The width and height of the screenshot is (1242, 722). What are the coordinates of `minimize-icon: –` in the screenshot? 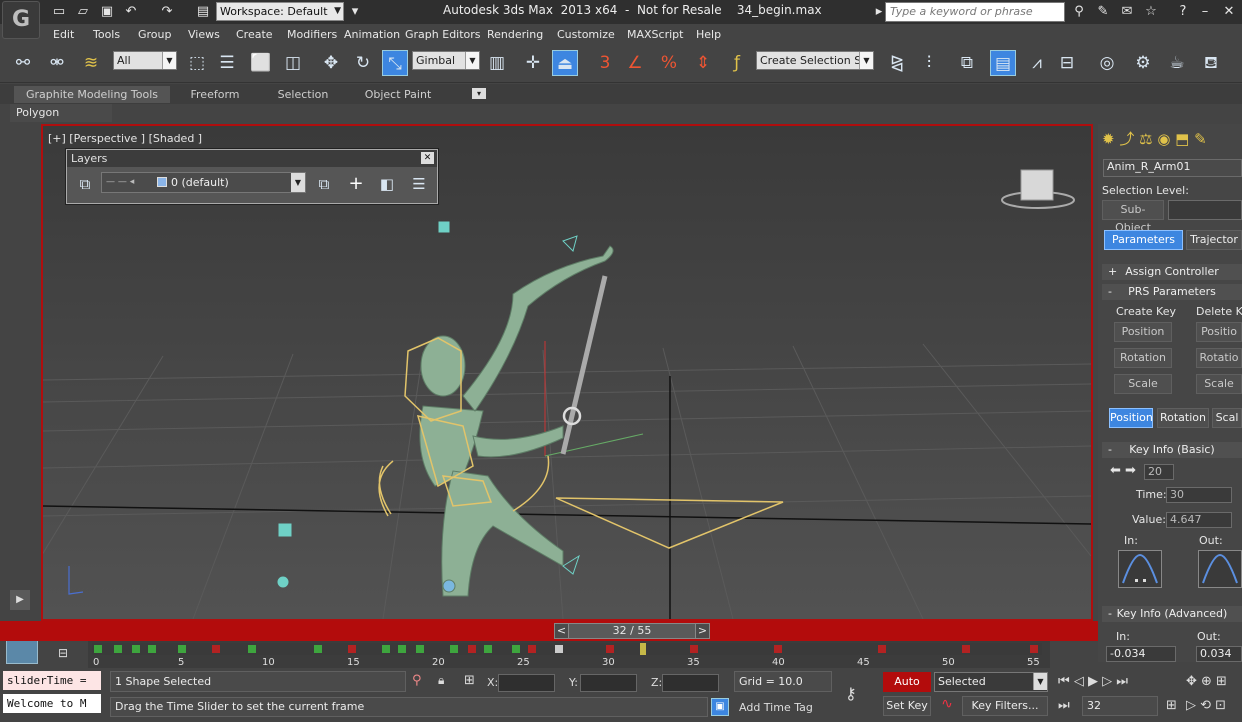 It's located at (1205, 11).